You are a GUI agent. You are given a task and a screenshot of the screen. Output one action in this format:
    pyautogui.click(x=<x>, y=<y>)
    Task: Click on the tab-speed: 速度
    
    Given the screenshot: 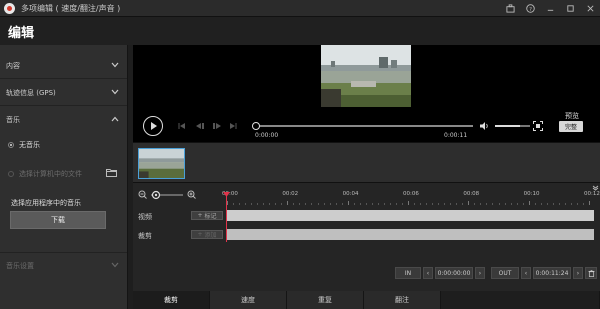 What is the action you would take?
    pyautogui.click(x=248, y=300)
    